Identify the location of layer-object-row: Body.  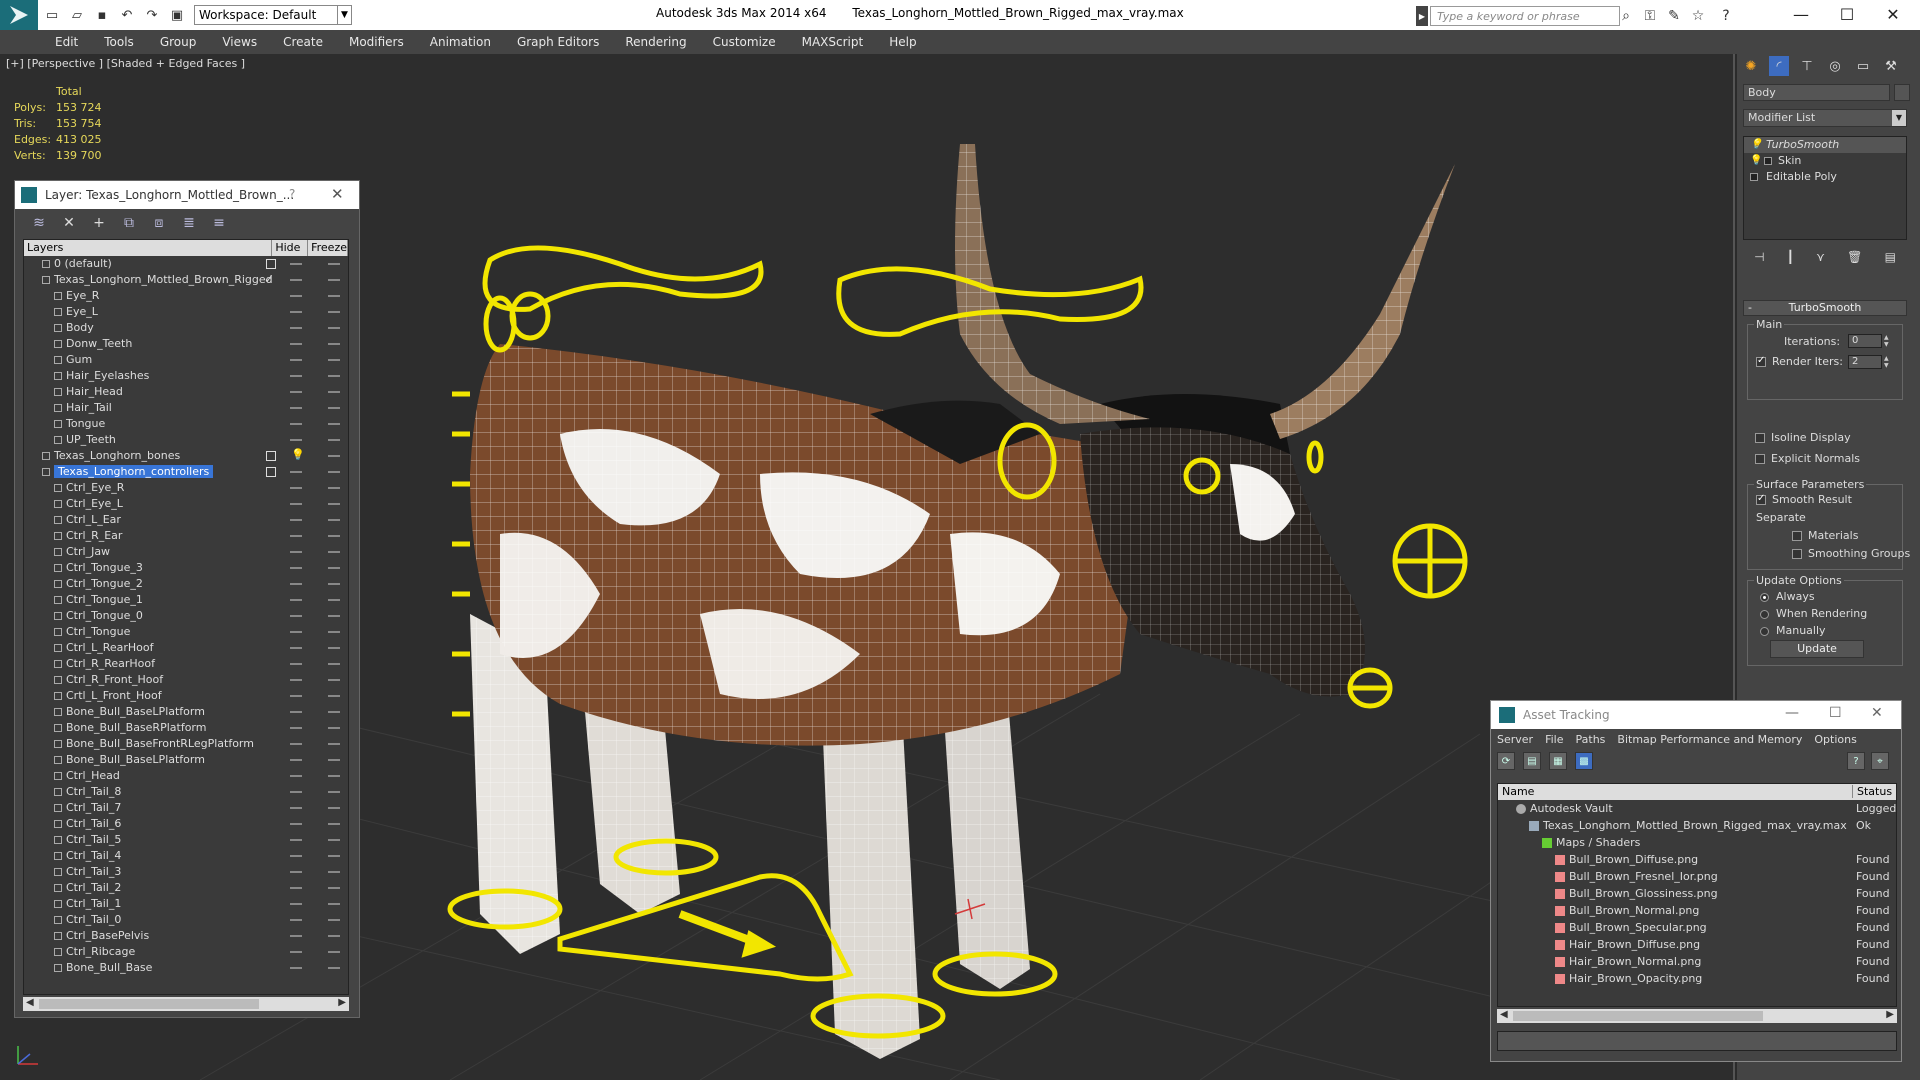
(186, 328).